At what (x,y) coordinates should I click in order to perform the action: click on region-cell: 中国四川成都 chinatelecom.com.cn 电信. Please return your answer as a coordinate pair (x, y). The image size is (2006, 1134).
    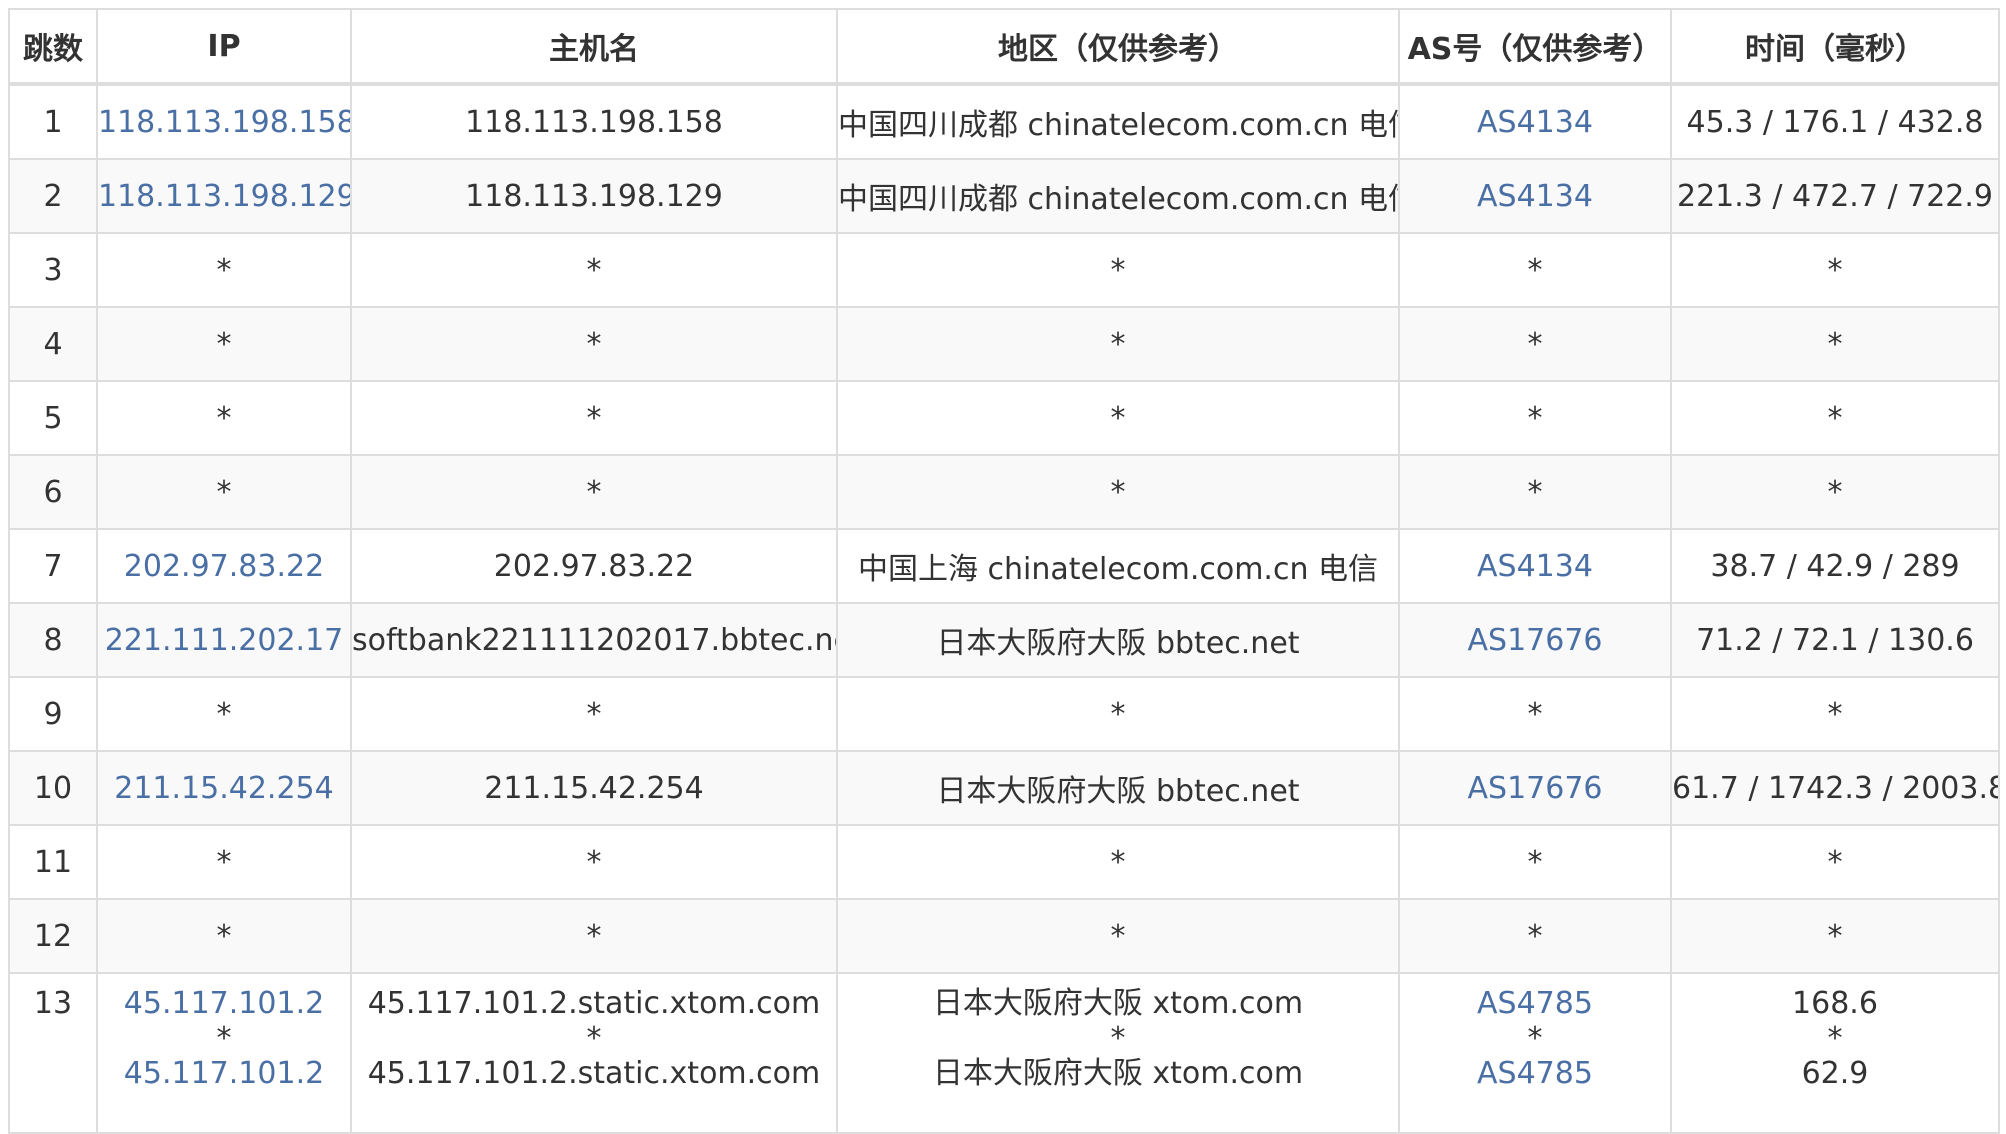
    Looking at the image, I should click on (1118, 196).